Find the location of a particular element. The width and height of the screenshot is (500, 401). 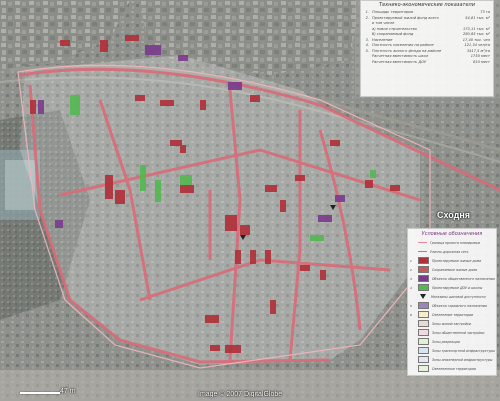

place-label: Сходня is located at coordinates (454, 215).